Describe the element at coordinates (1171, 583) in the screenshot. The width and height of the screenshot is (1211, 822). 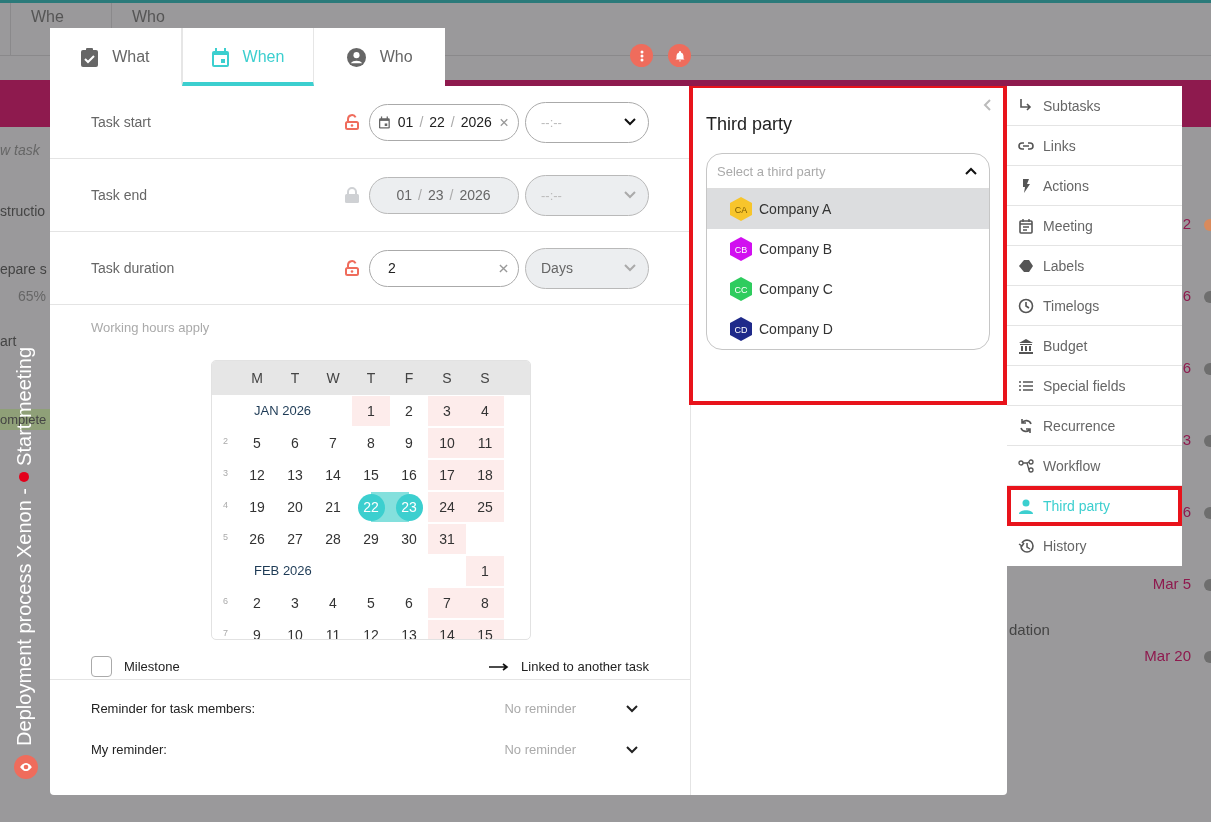
I see `background-row-text: Mar 5` at that location.